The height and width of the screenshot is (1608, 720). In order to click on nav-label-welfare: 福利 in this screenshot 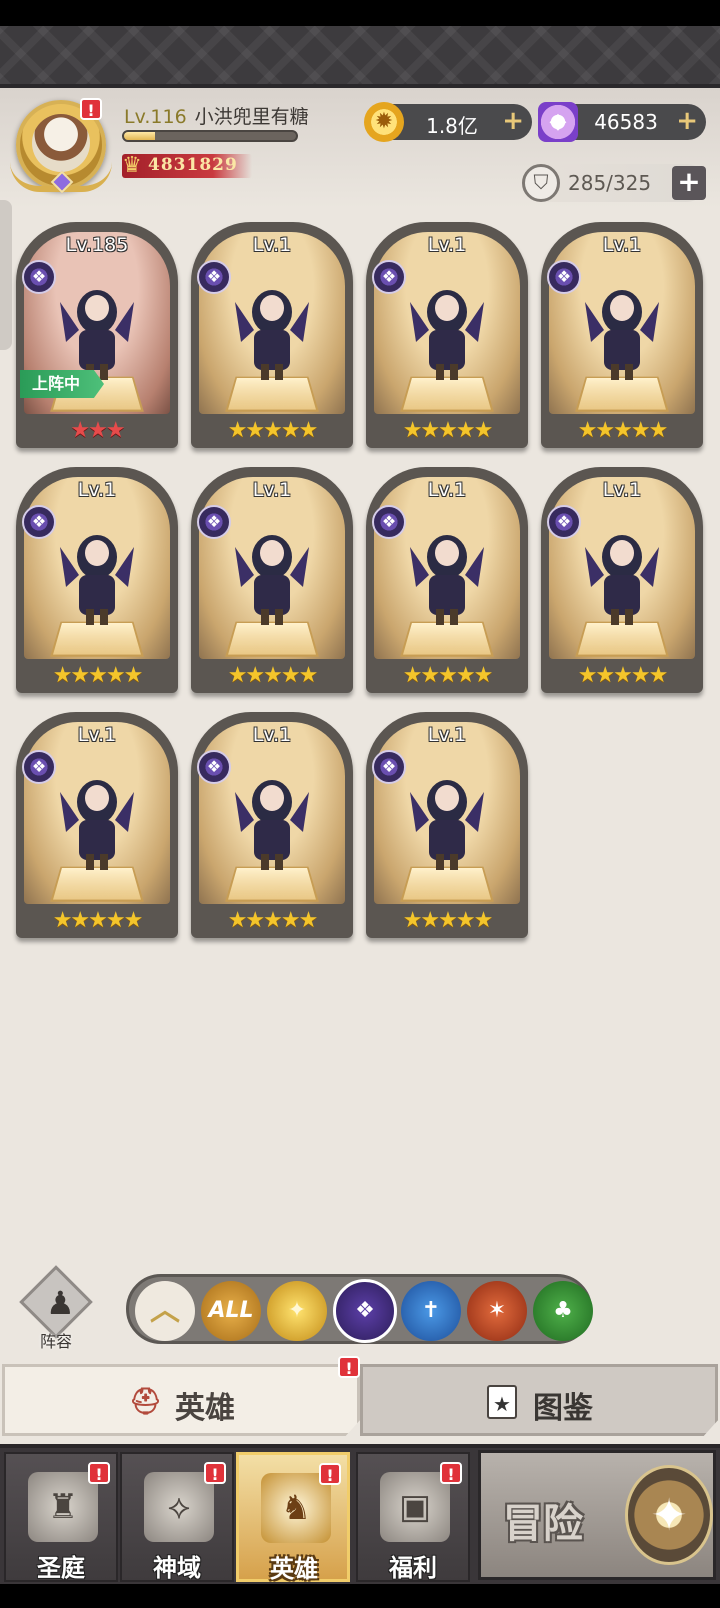, I will do `click(413, 1568)`.